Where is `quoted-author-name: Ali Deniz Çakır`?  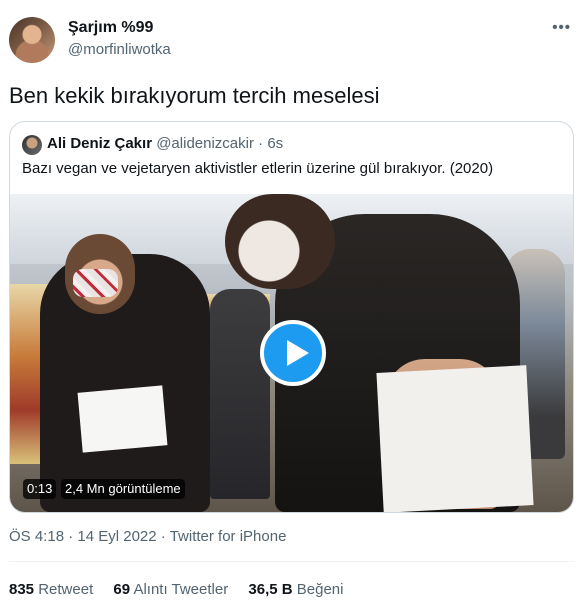 quoted-author-name: Ali Deniz Çakır is located at coordinates (100, 143).